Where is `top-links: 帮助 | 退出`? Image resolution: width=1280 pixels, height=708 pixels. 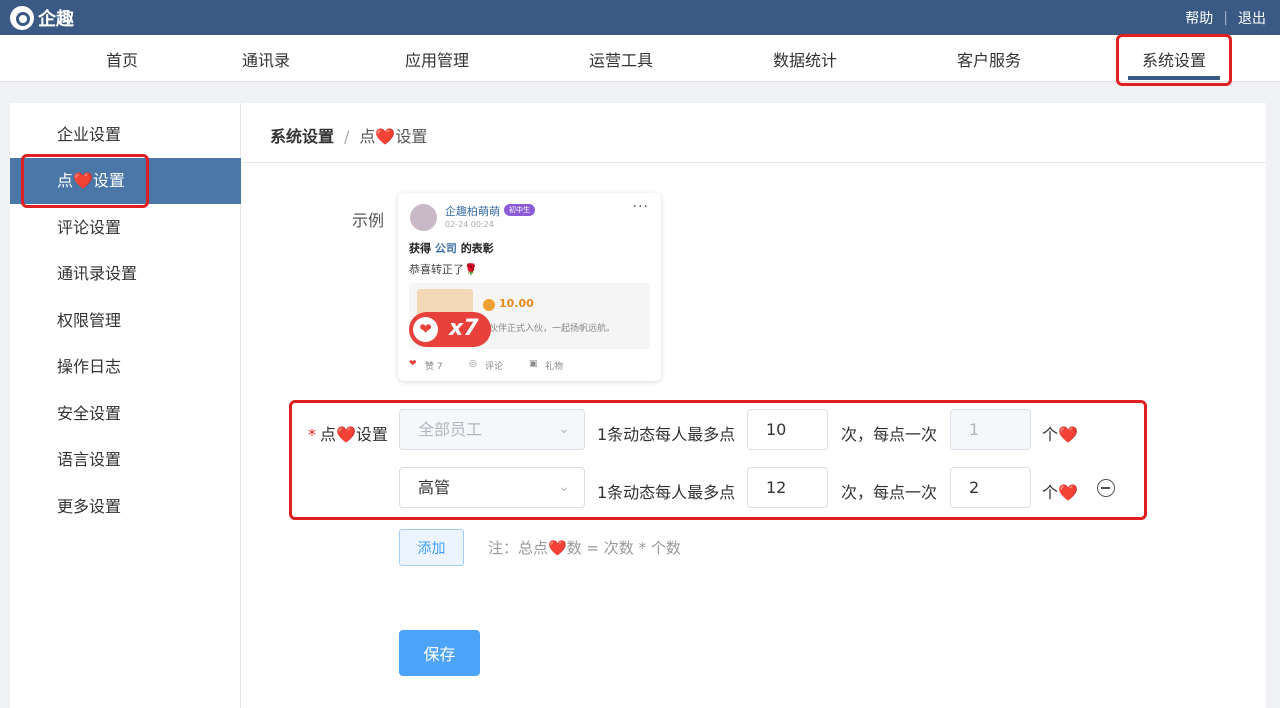 top-links: 帮助 | 退出 is located at coordinates (1225, 18).